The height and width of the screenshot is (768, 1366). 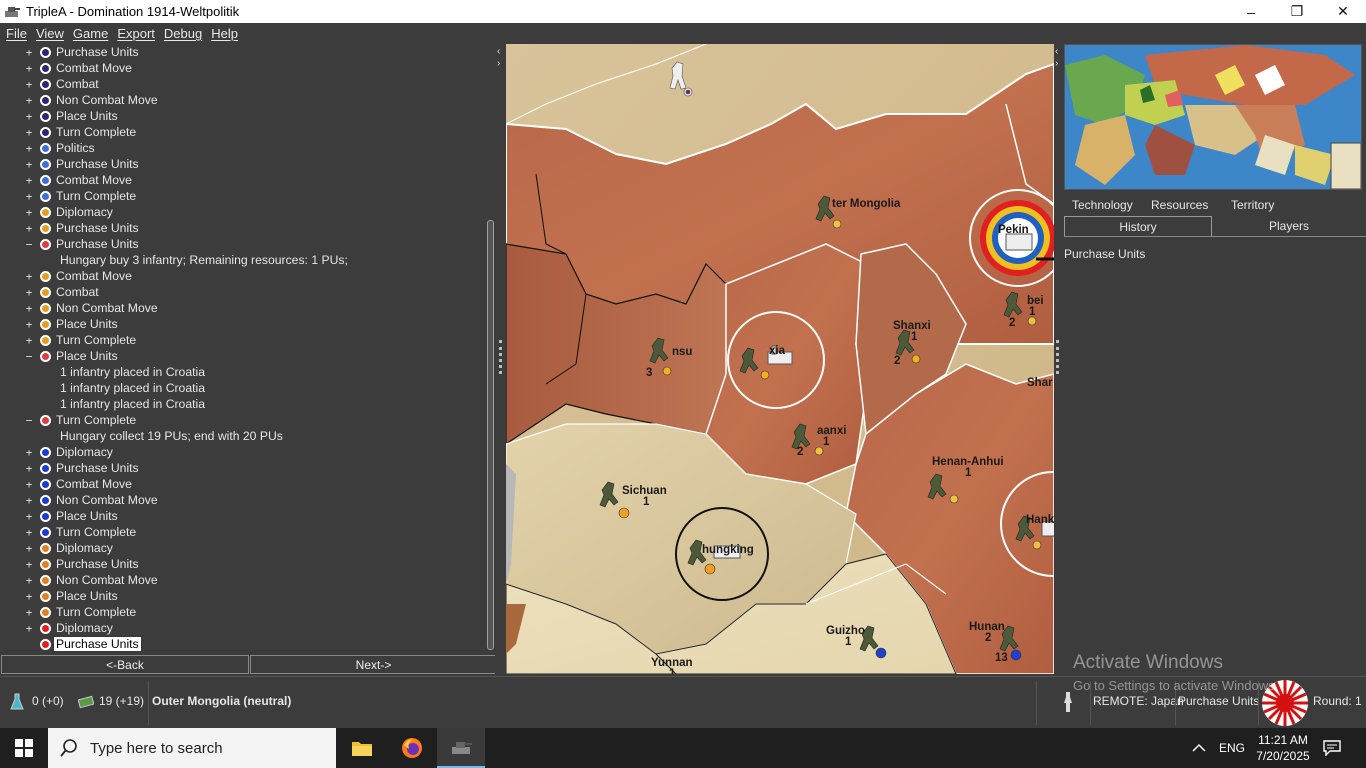 I want to click on tab-resources: Resources, so click(x=1191, y=207).